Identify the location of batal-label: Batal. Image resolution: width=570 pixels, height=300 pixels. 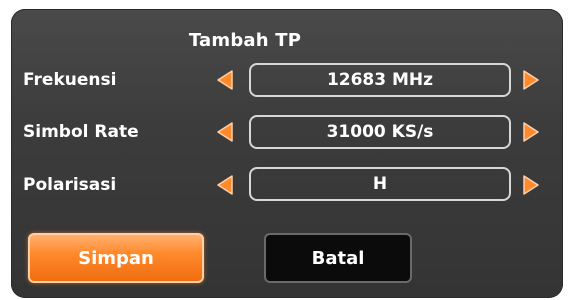
(338, 258).